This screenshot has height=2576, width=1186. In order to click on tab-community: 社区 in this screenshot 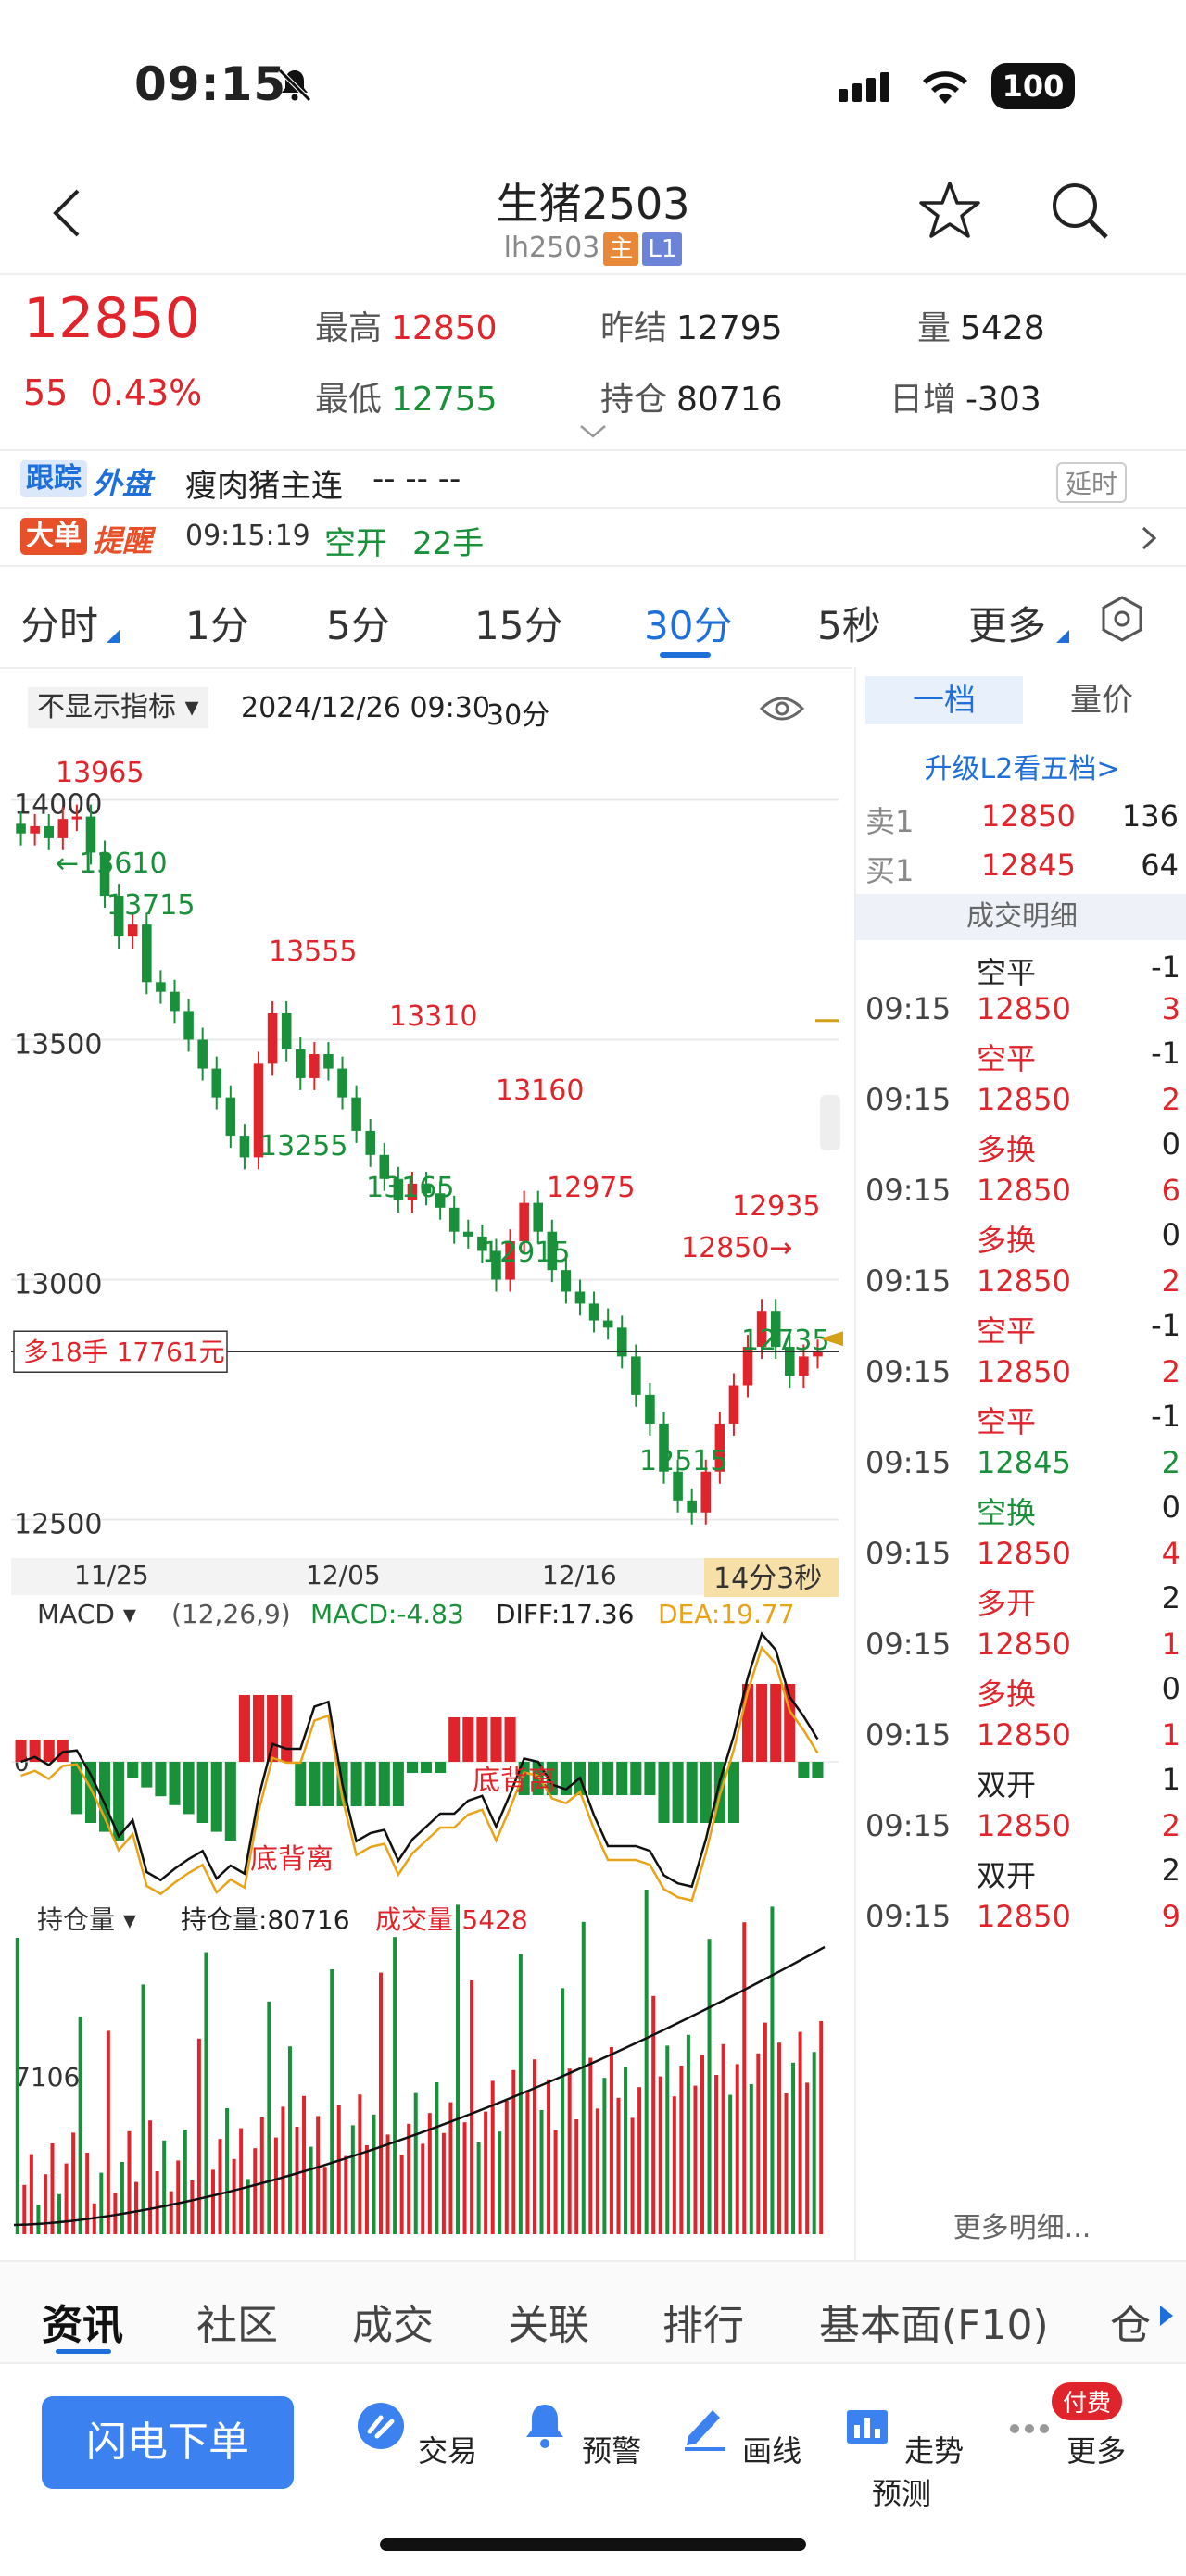, I will do `click(237, 2321)`.